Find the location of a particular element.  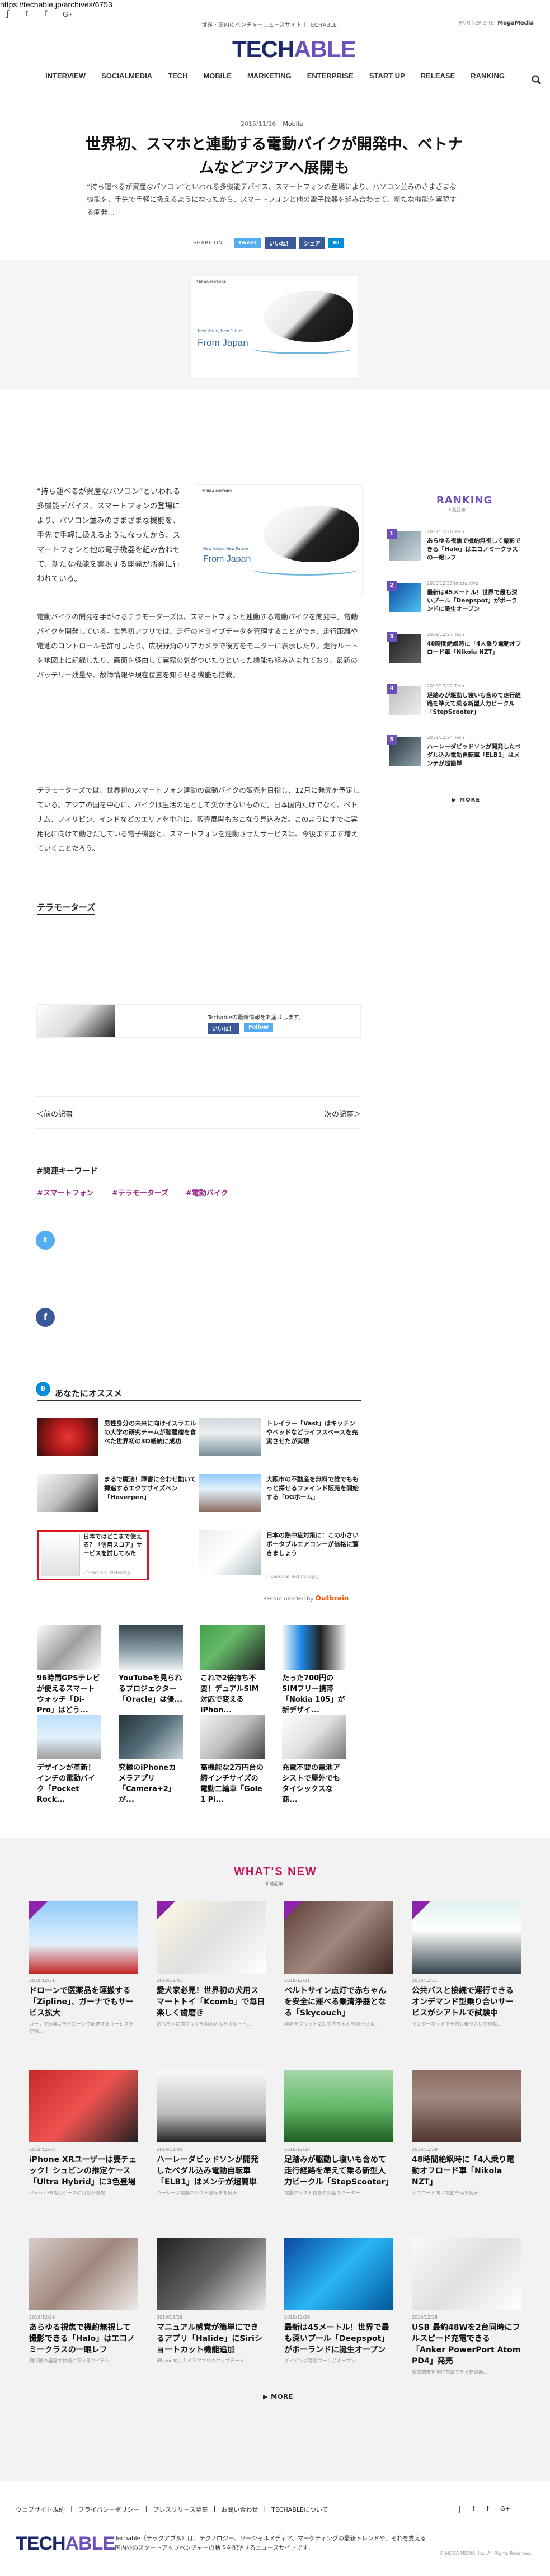

footer-link-press: プレスリリース募集 is located at coordinates (181, 2509).